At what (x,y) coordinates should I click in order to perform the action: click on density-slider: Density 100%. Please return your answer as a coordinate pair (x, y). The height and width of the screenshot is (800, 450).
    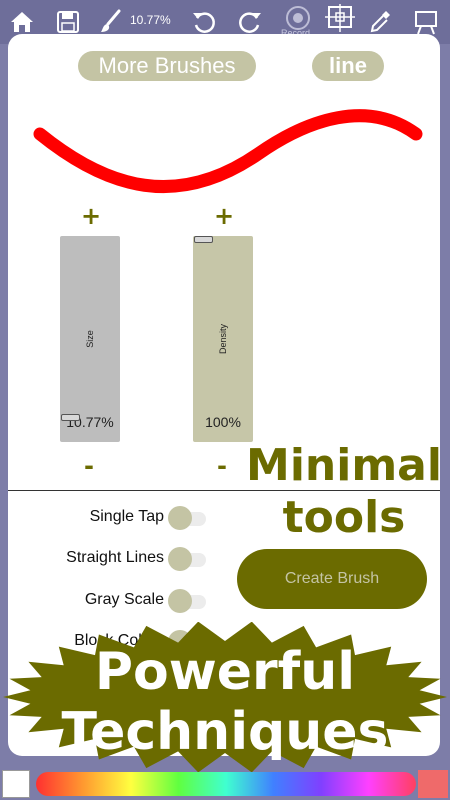
    Looking at the image, I should click on (223, 339).